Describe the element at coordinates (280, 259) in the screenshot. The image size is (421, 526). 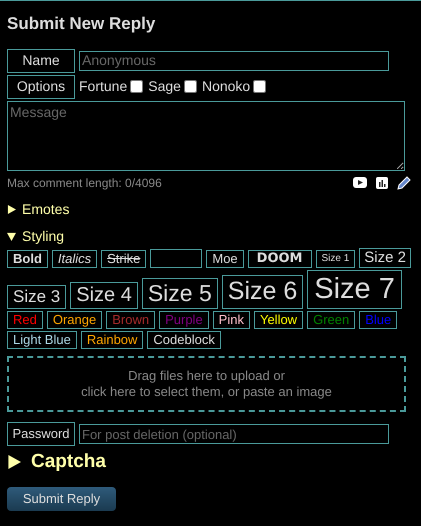
I see `format-button: DOOM` at that location.